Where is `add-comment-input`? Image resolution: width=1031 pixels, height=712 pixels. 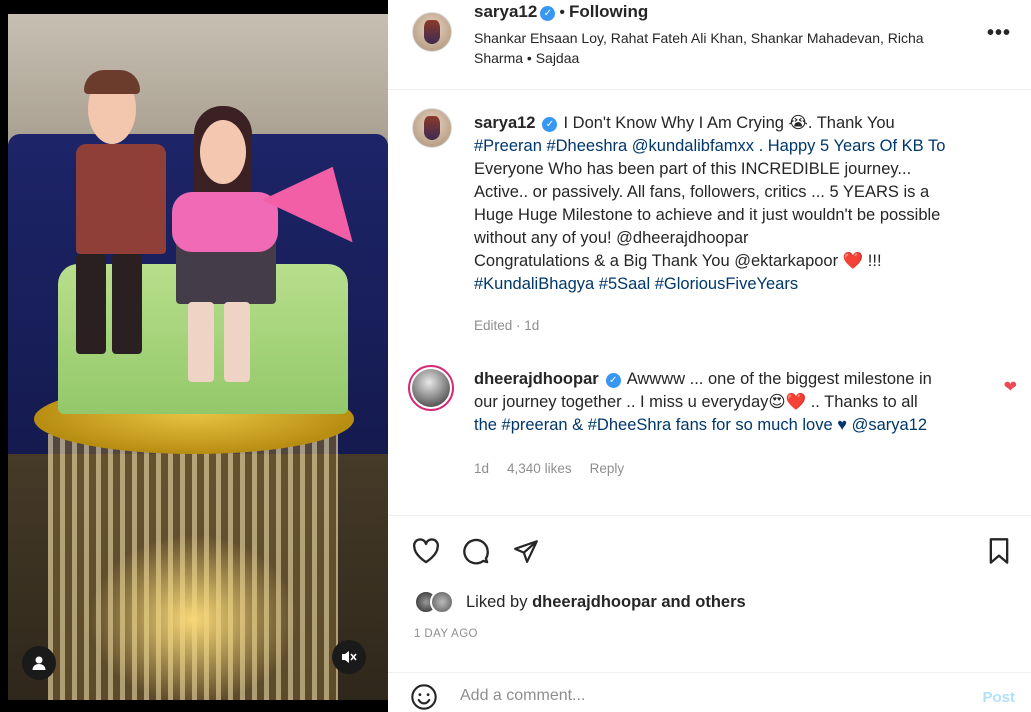 add-comment-input is located at coordinates (680, 696).